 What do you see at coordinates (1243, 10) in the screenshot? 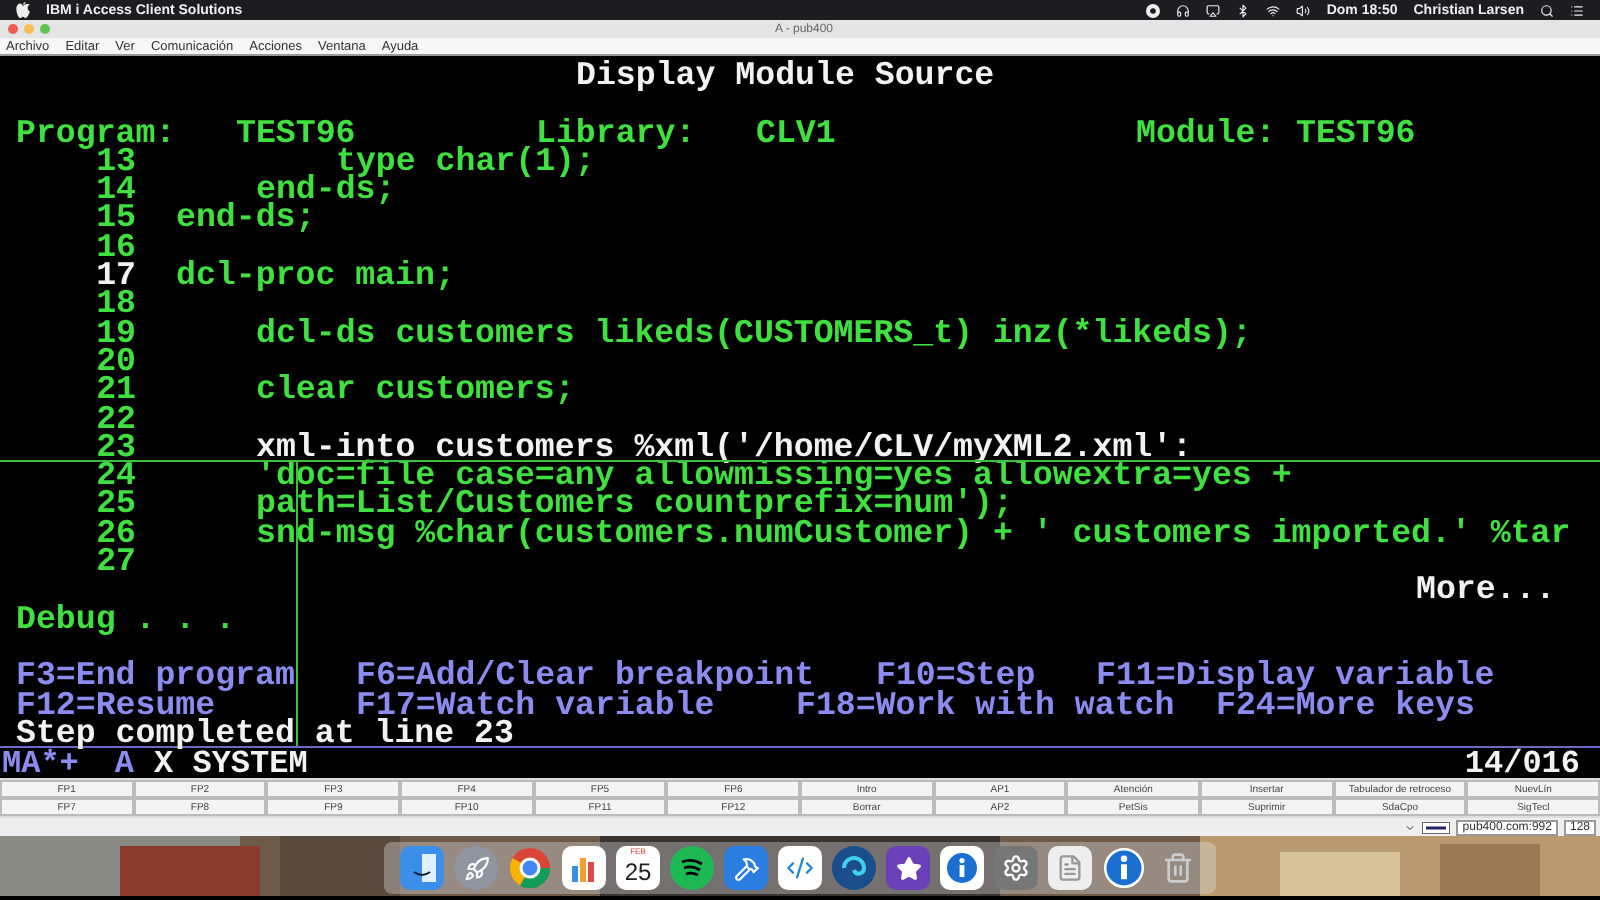
I see `bluetooth-icon` at bounding box center [1243, 10].